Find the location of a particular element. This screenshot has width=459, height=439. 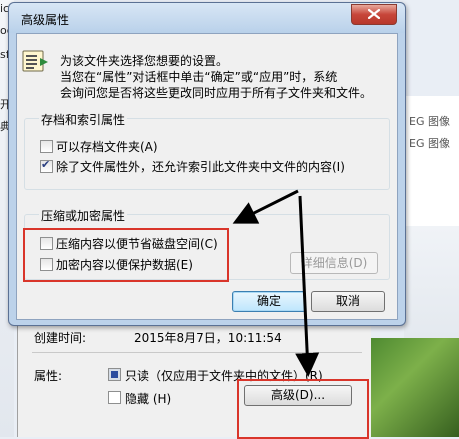

annotation-arrows is located at coordinates (276, 283).